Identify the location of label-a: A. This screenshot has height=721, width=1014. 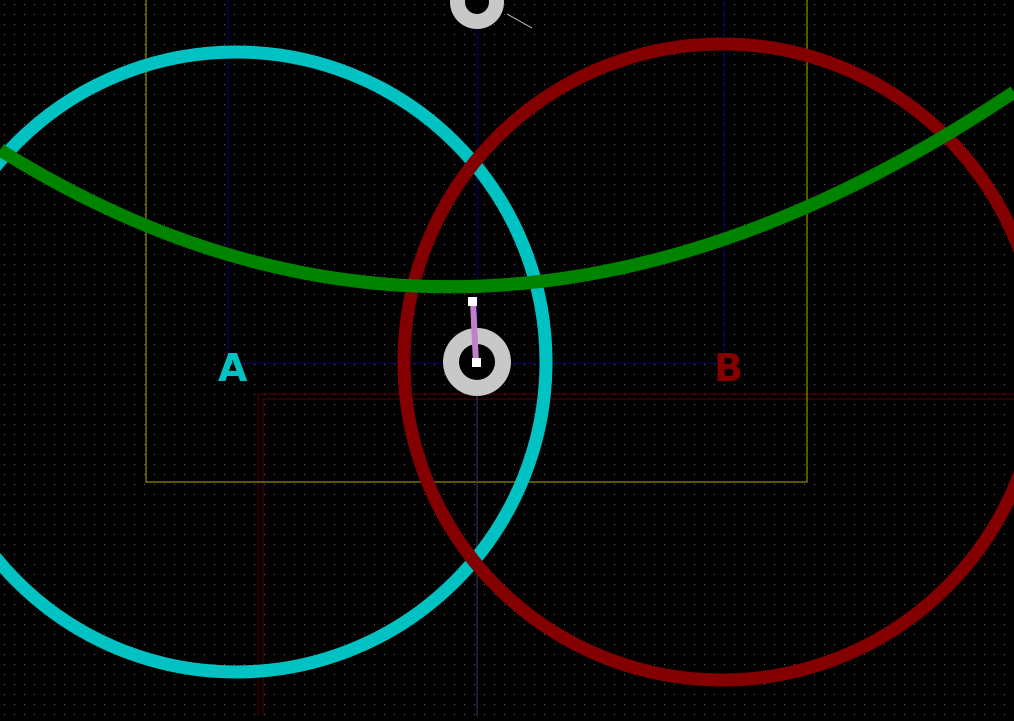
(233, 368).